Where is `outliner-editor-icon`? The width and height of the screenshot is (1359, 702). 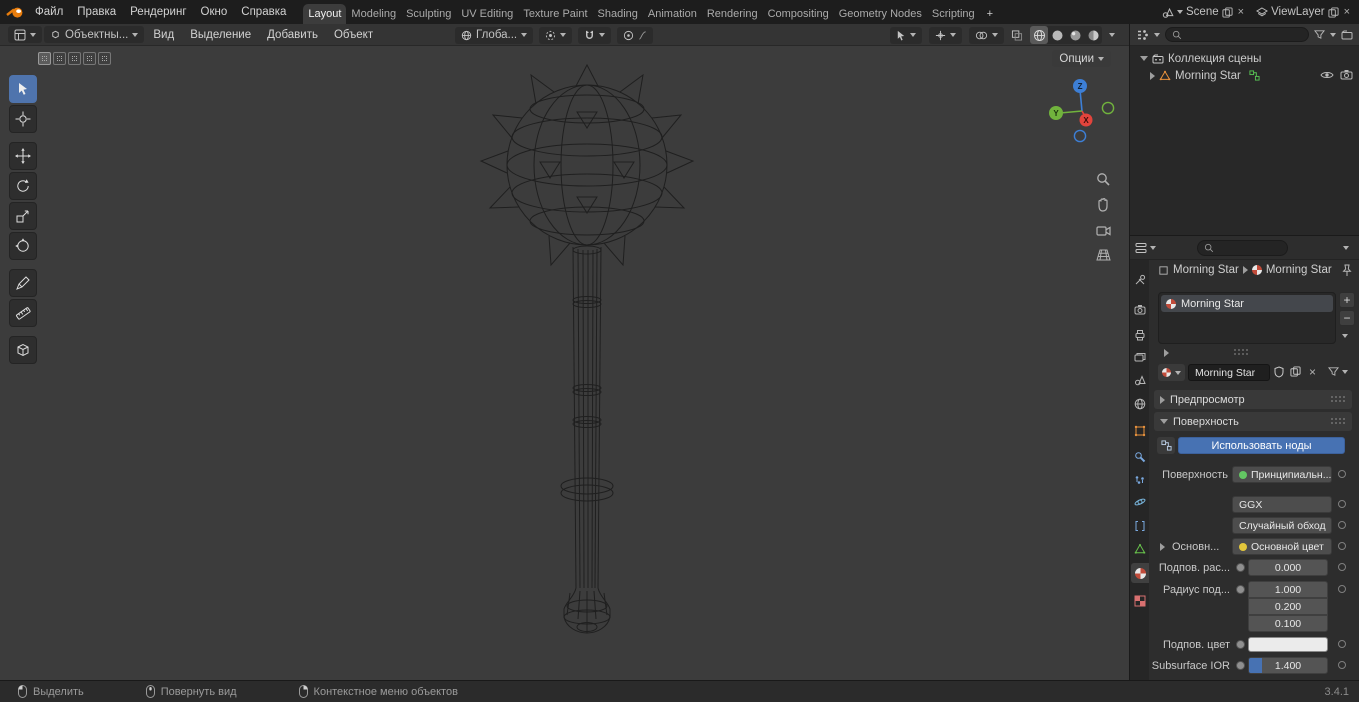
outliner-editor-icon is located at coordinates (1142, 35).